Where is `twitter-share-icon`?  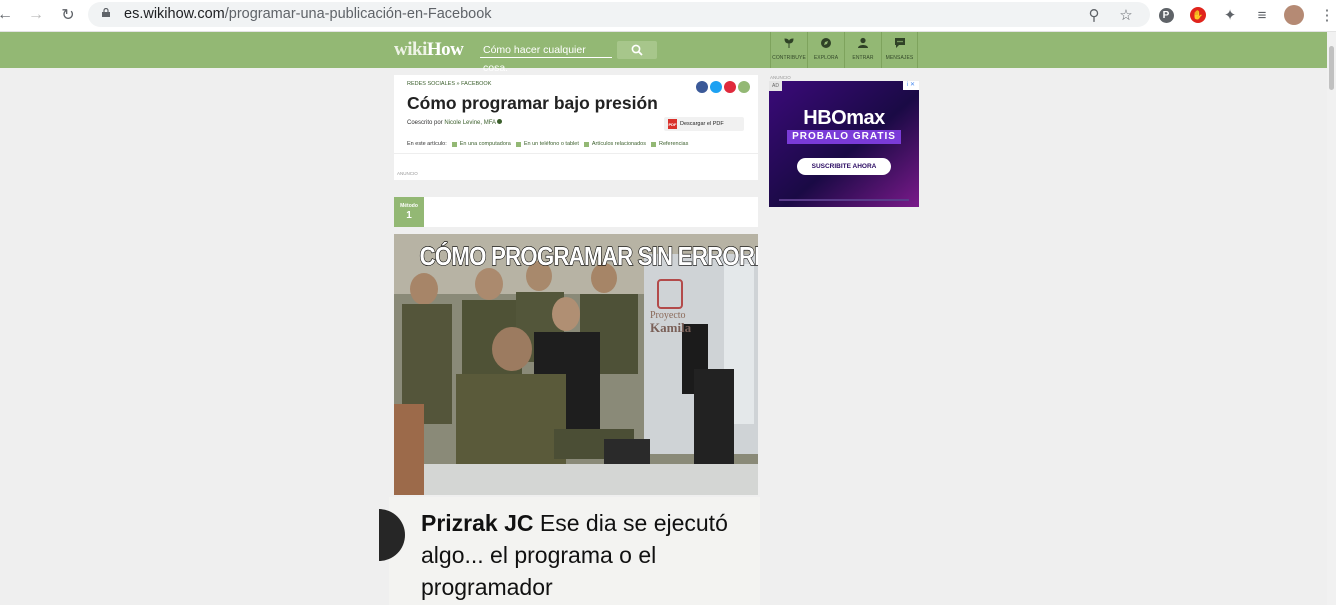 twitter-share-icon is located at coordinates (716, 87).